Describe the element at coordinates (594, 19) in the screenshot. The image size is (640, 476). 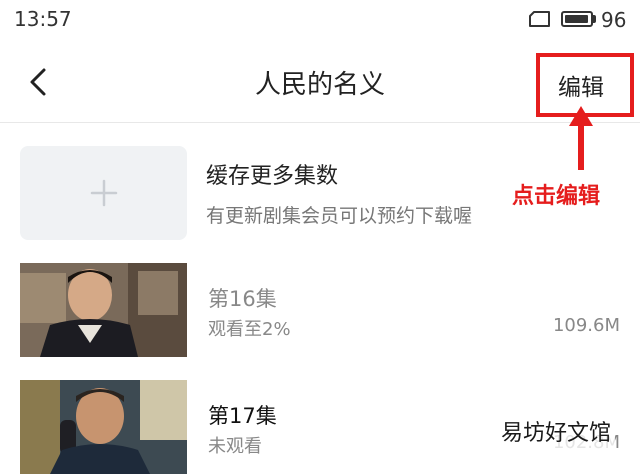
I see `battery-tip` at that location.